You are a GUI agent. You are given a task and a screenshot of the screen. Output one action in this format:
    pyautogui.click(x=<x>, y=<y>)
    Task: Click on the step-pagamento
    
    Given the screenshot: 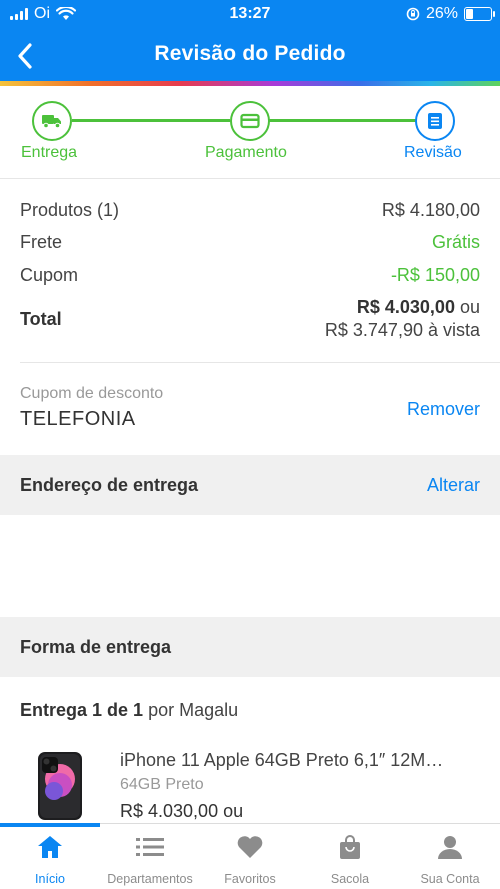 What is the action you would take?
    pyautogui.click(x=250, y=121)
    